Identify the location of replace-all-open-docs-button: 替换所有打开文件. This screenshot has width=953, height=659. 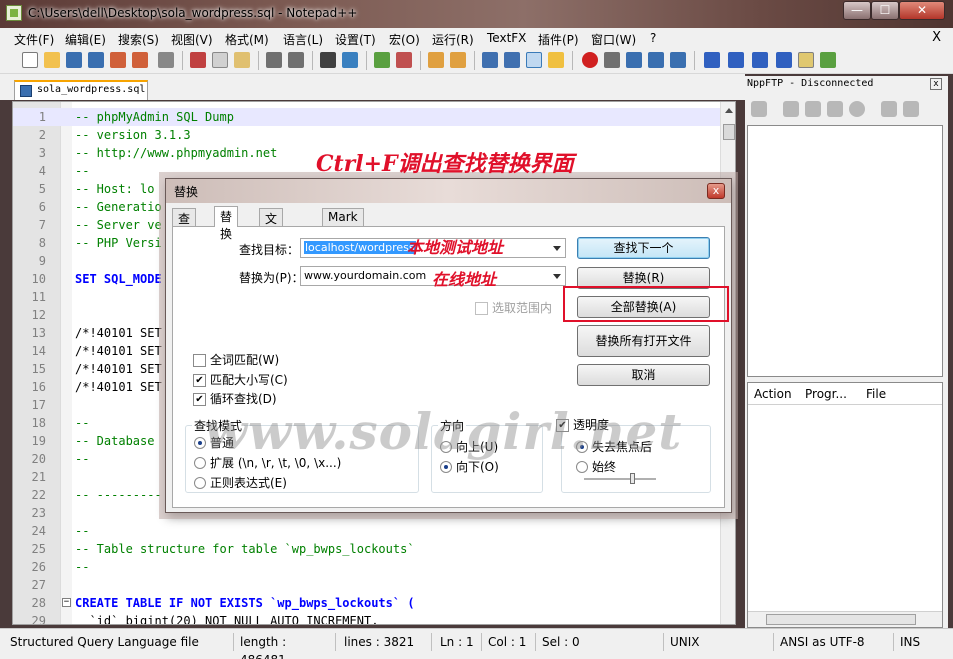
(643, 341).